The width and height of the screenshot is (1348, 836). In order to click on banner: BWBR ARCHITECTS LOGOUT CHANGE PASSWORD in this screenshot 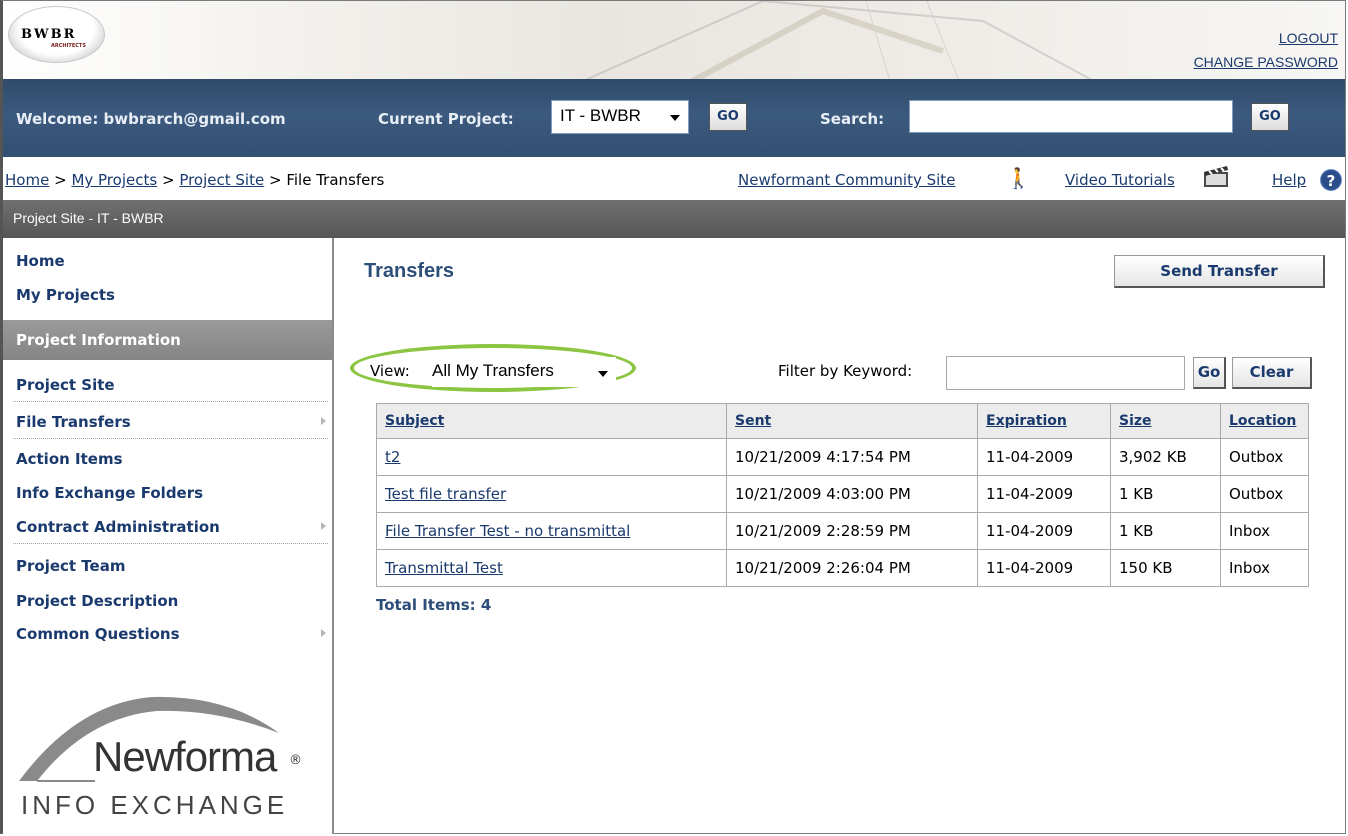, I will do `click(674, 40)`.